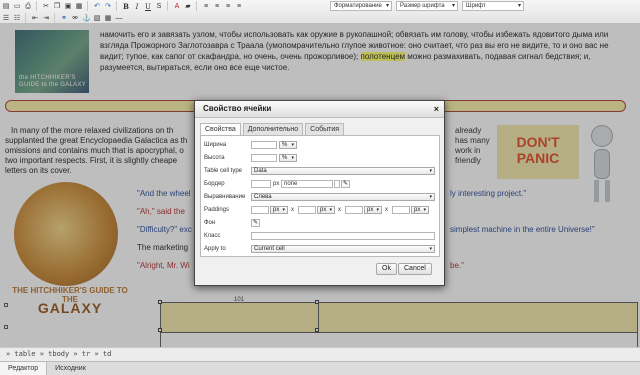 The width and height of the screenshot is (640, 375). What do you see at coordinates (307, 184) in the screenshot?
I see `border-style-input: none` at bounding box center [307, 184].